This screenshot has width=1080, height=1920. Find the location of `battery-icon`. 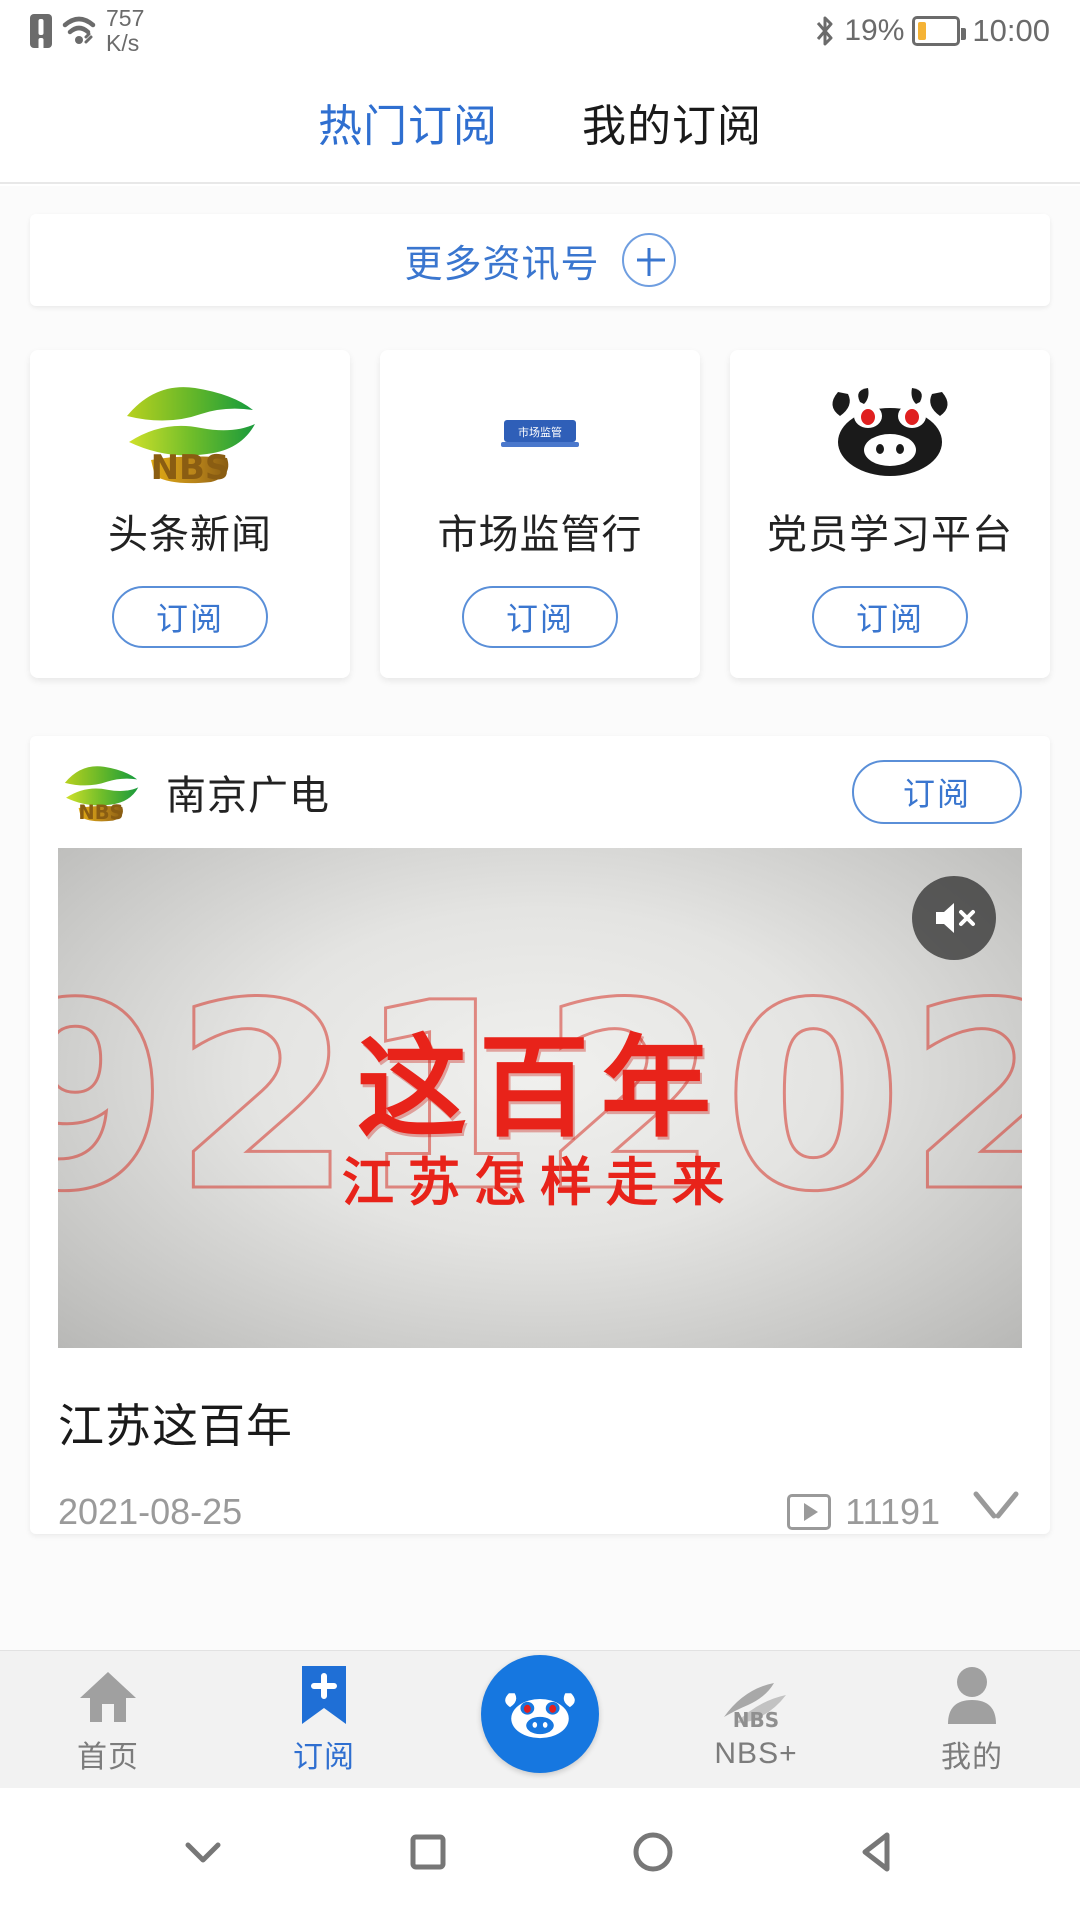

battery-icon is located at coordinates (939, 31).